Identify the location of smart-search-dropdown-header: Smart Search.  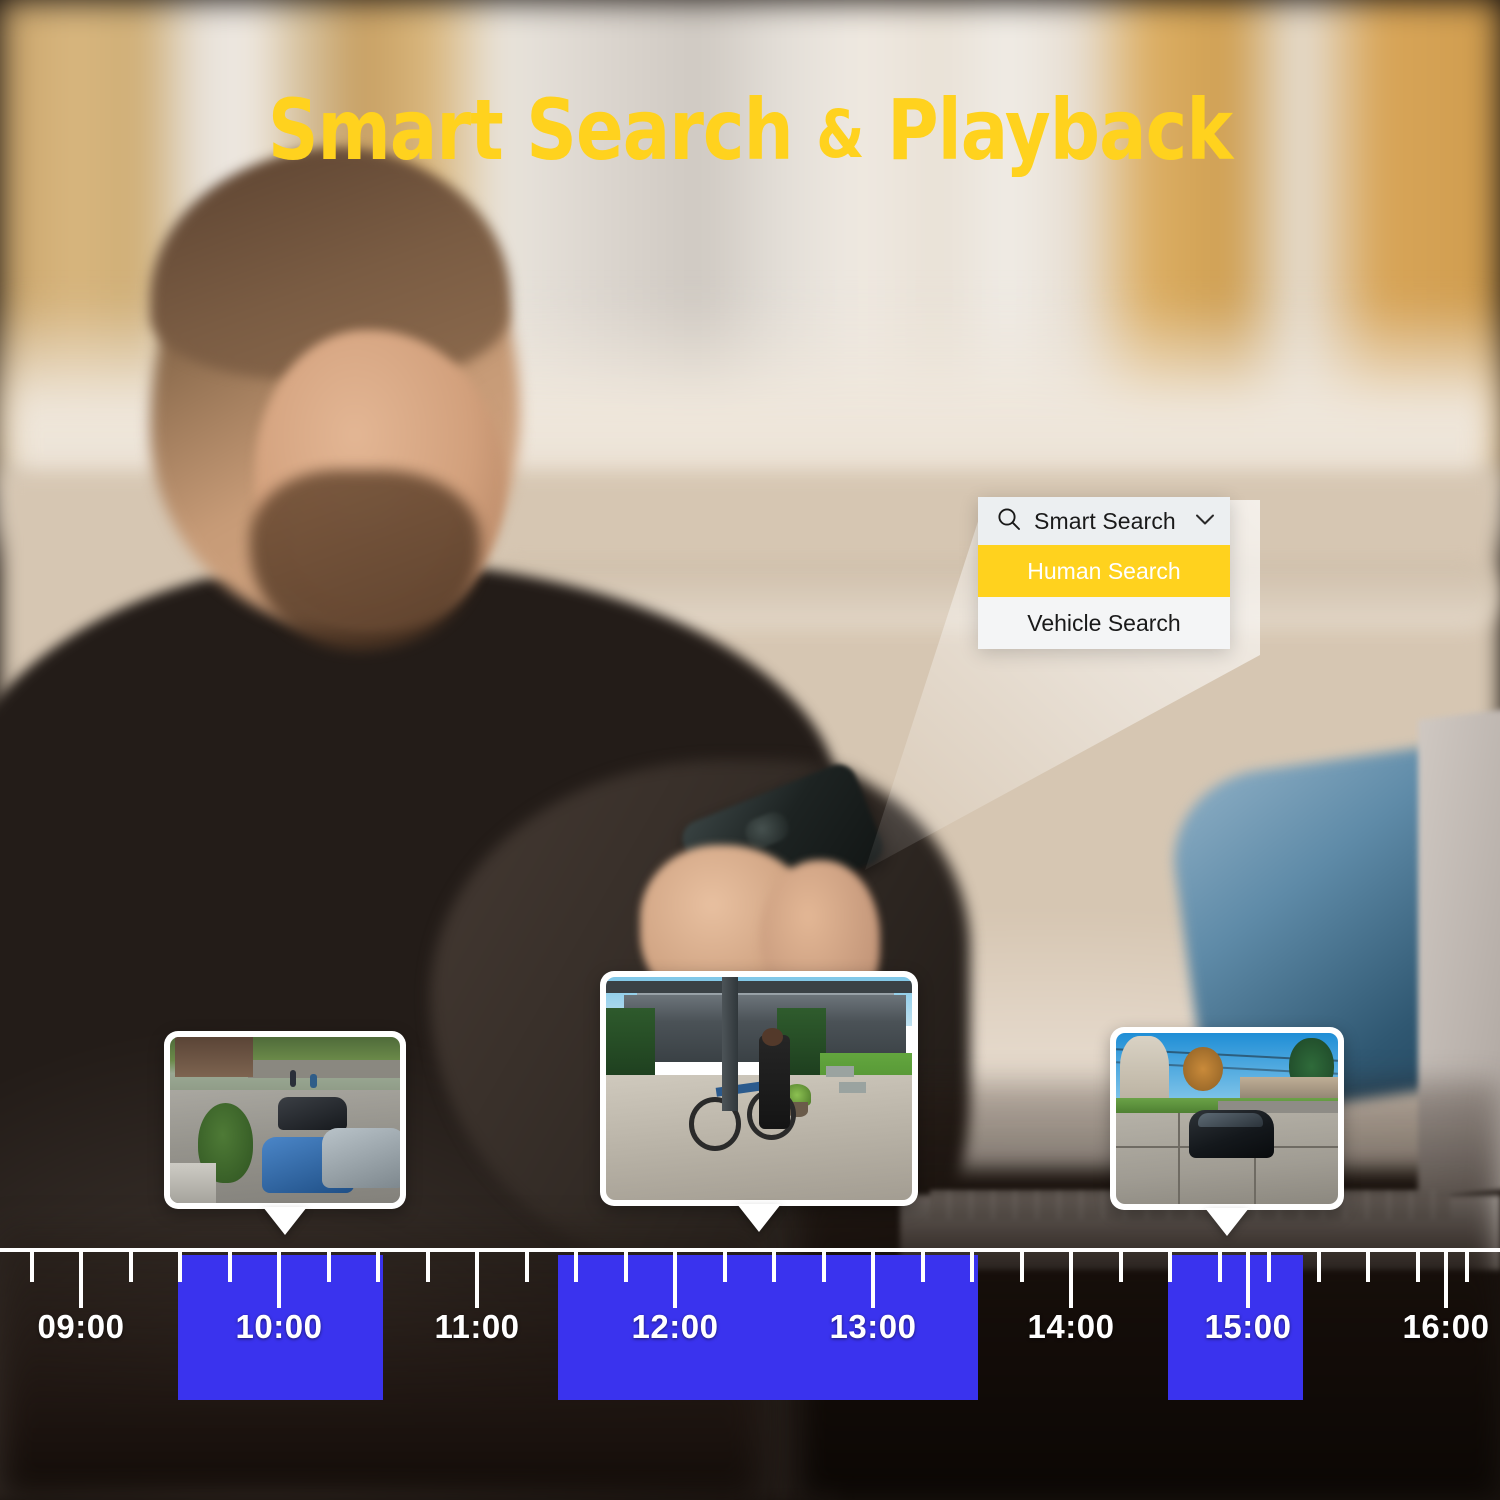
(1104, 521).